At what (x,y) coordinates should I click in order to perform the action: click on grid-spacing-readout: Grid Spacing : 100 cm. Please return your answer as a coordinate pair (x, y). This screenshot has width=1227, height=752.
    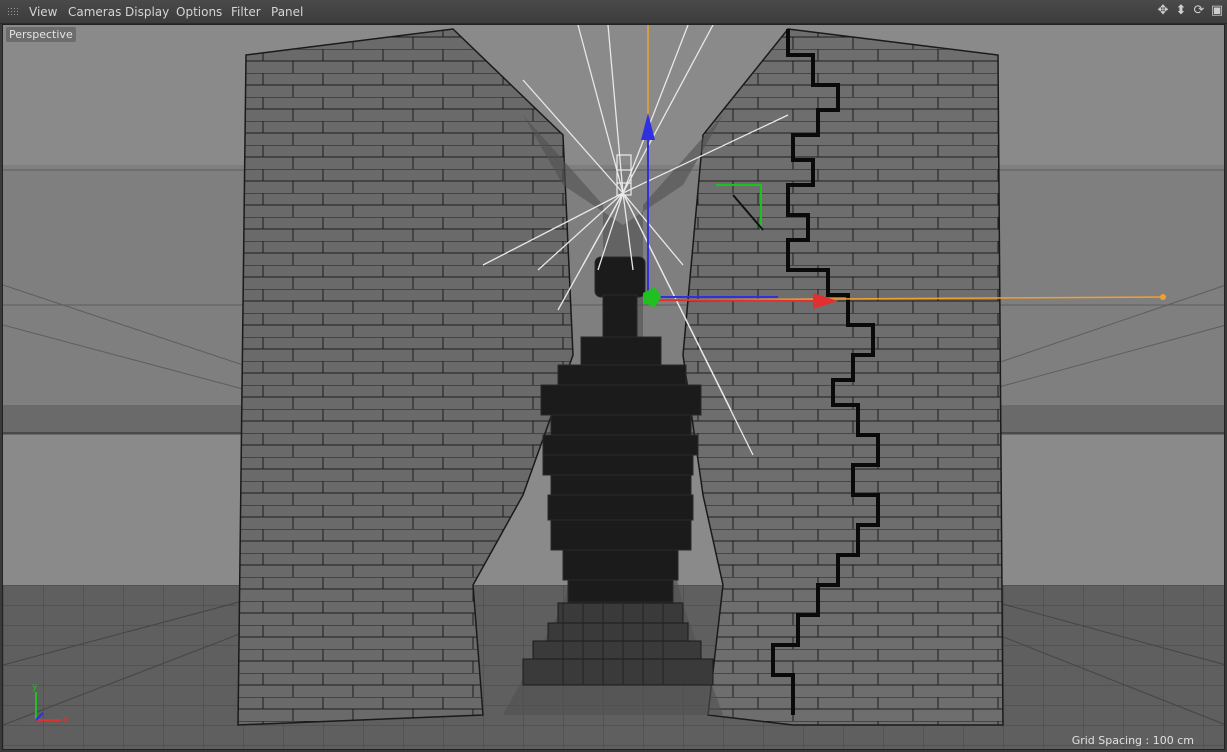
    Looking at the image, I should click on (1132, 740).